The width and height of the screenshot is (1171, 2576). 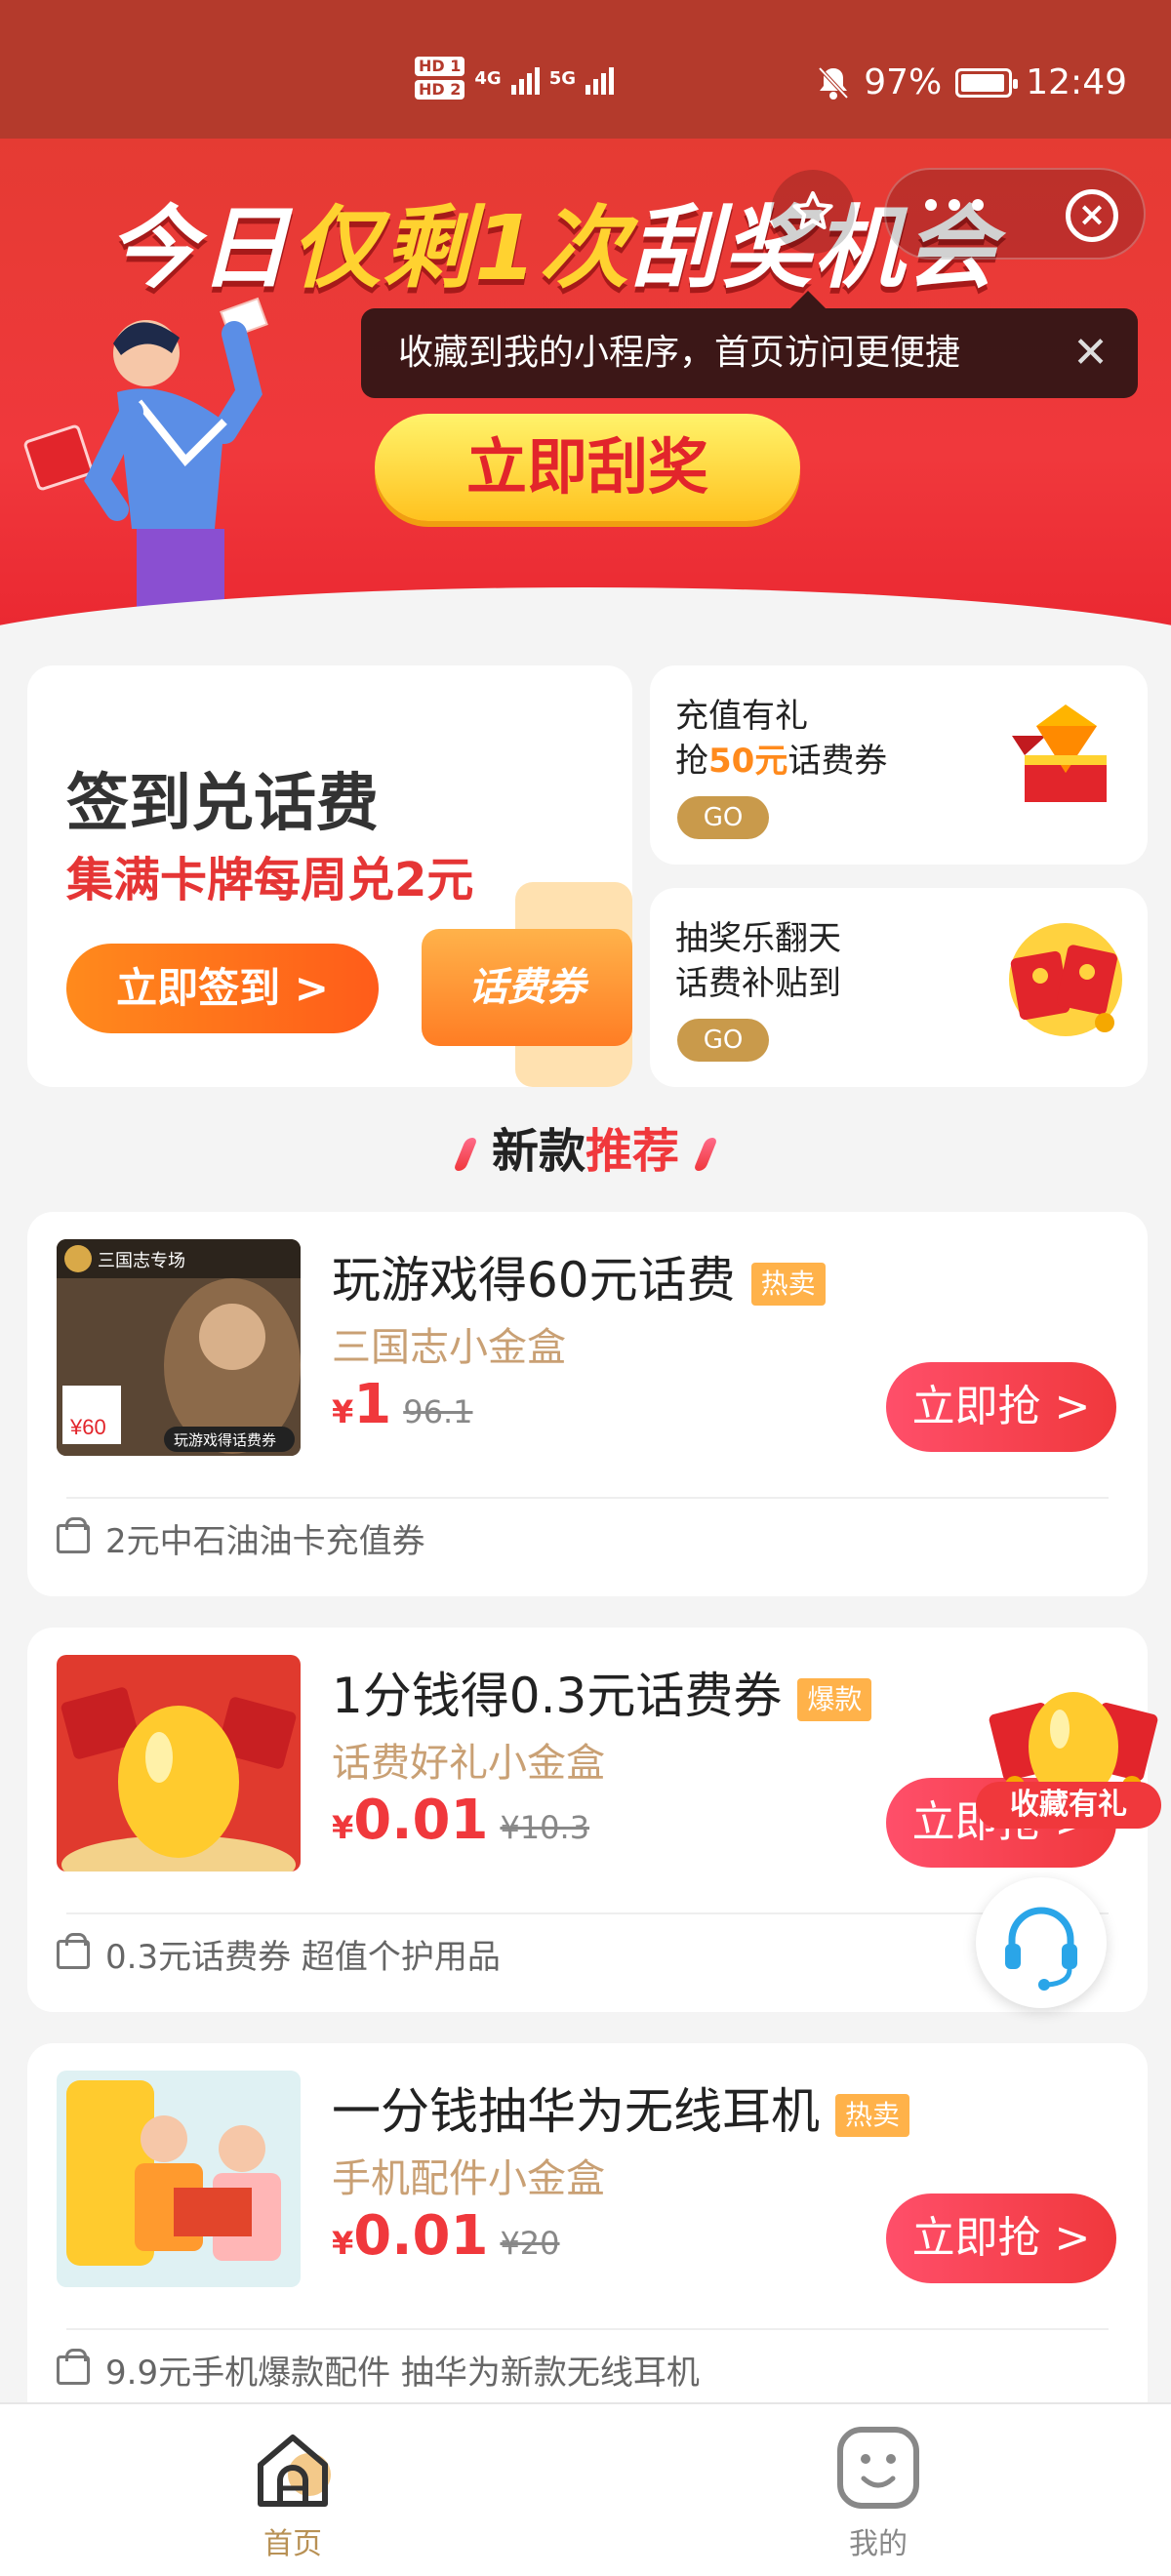 I want to click on nav-home-label: 首页, so click(x=292, y=2544).